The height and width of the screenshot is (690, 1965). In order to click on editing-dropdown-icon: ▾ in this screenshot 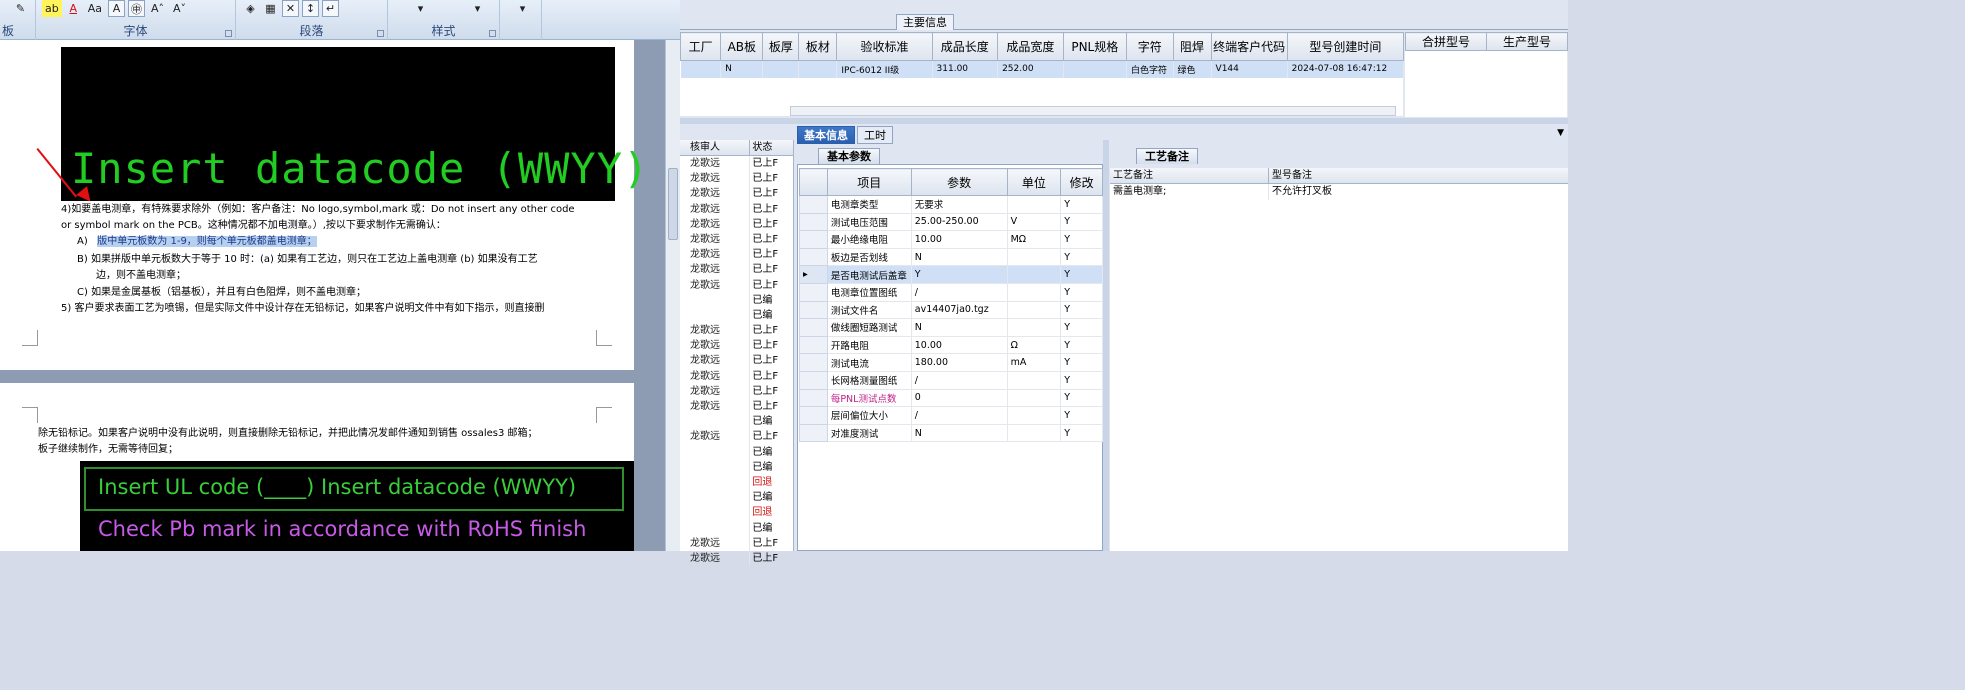, I will do `click(522, 8)`.